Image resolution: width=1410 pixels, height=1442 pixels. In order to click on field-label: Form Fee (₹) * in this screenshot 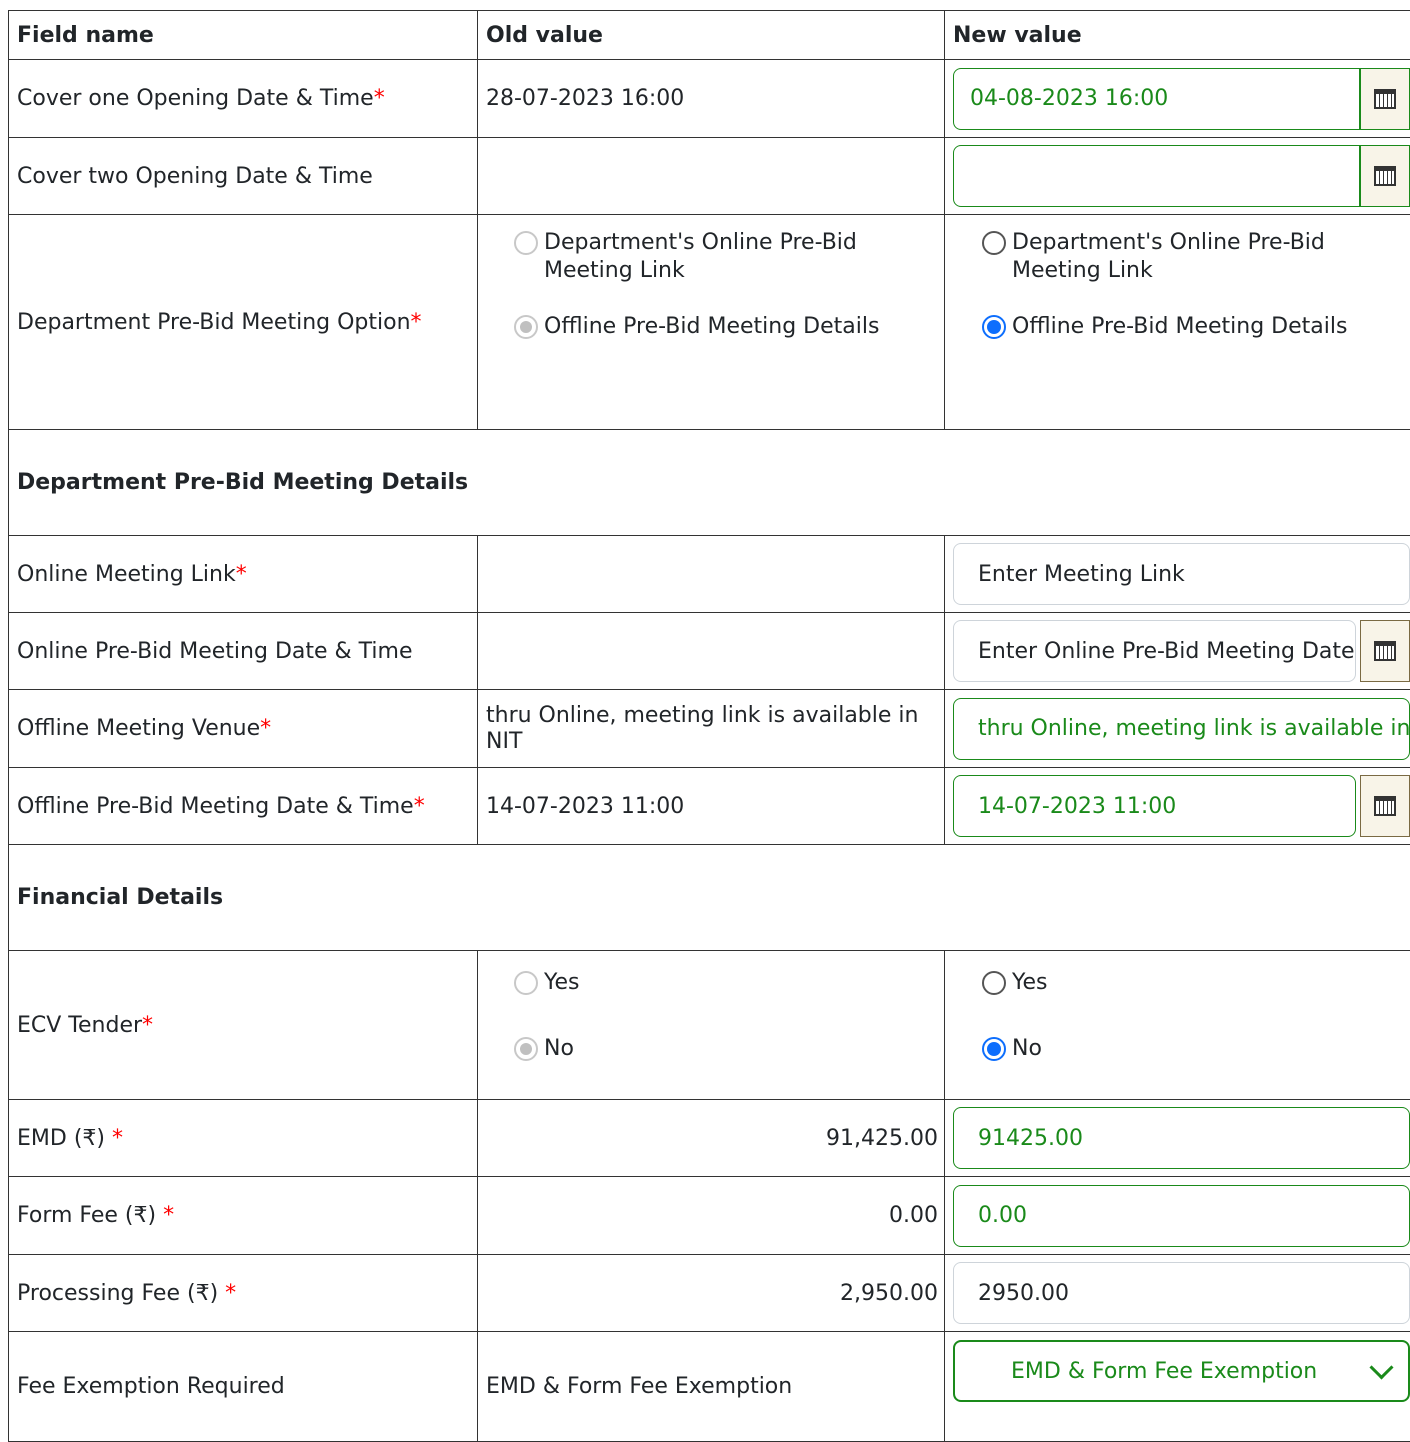, I will do `click(243, 1216)`.